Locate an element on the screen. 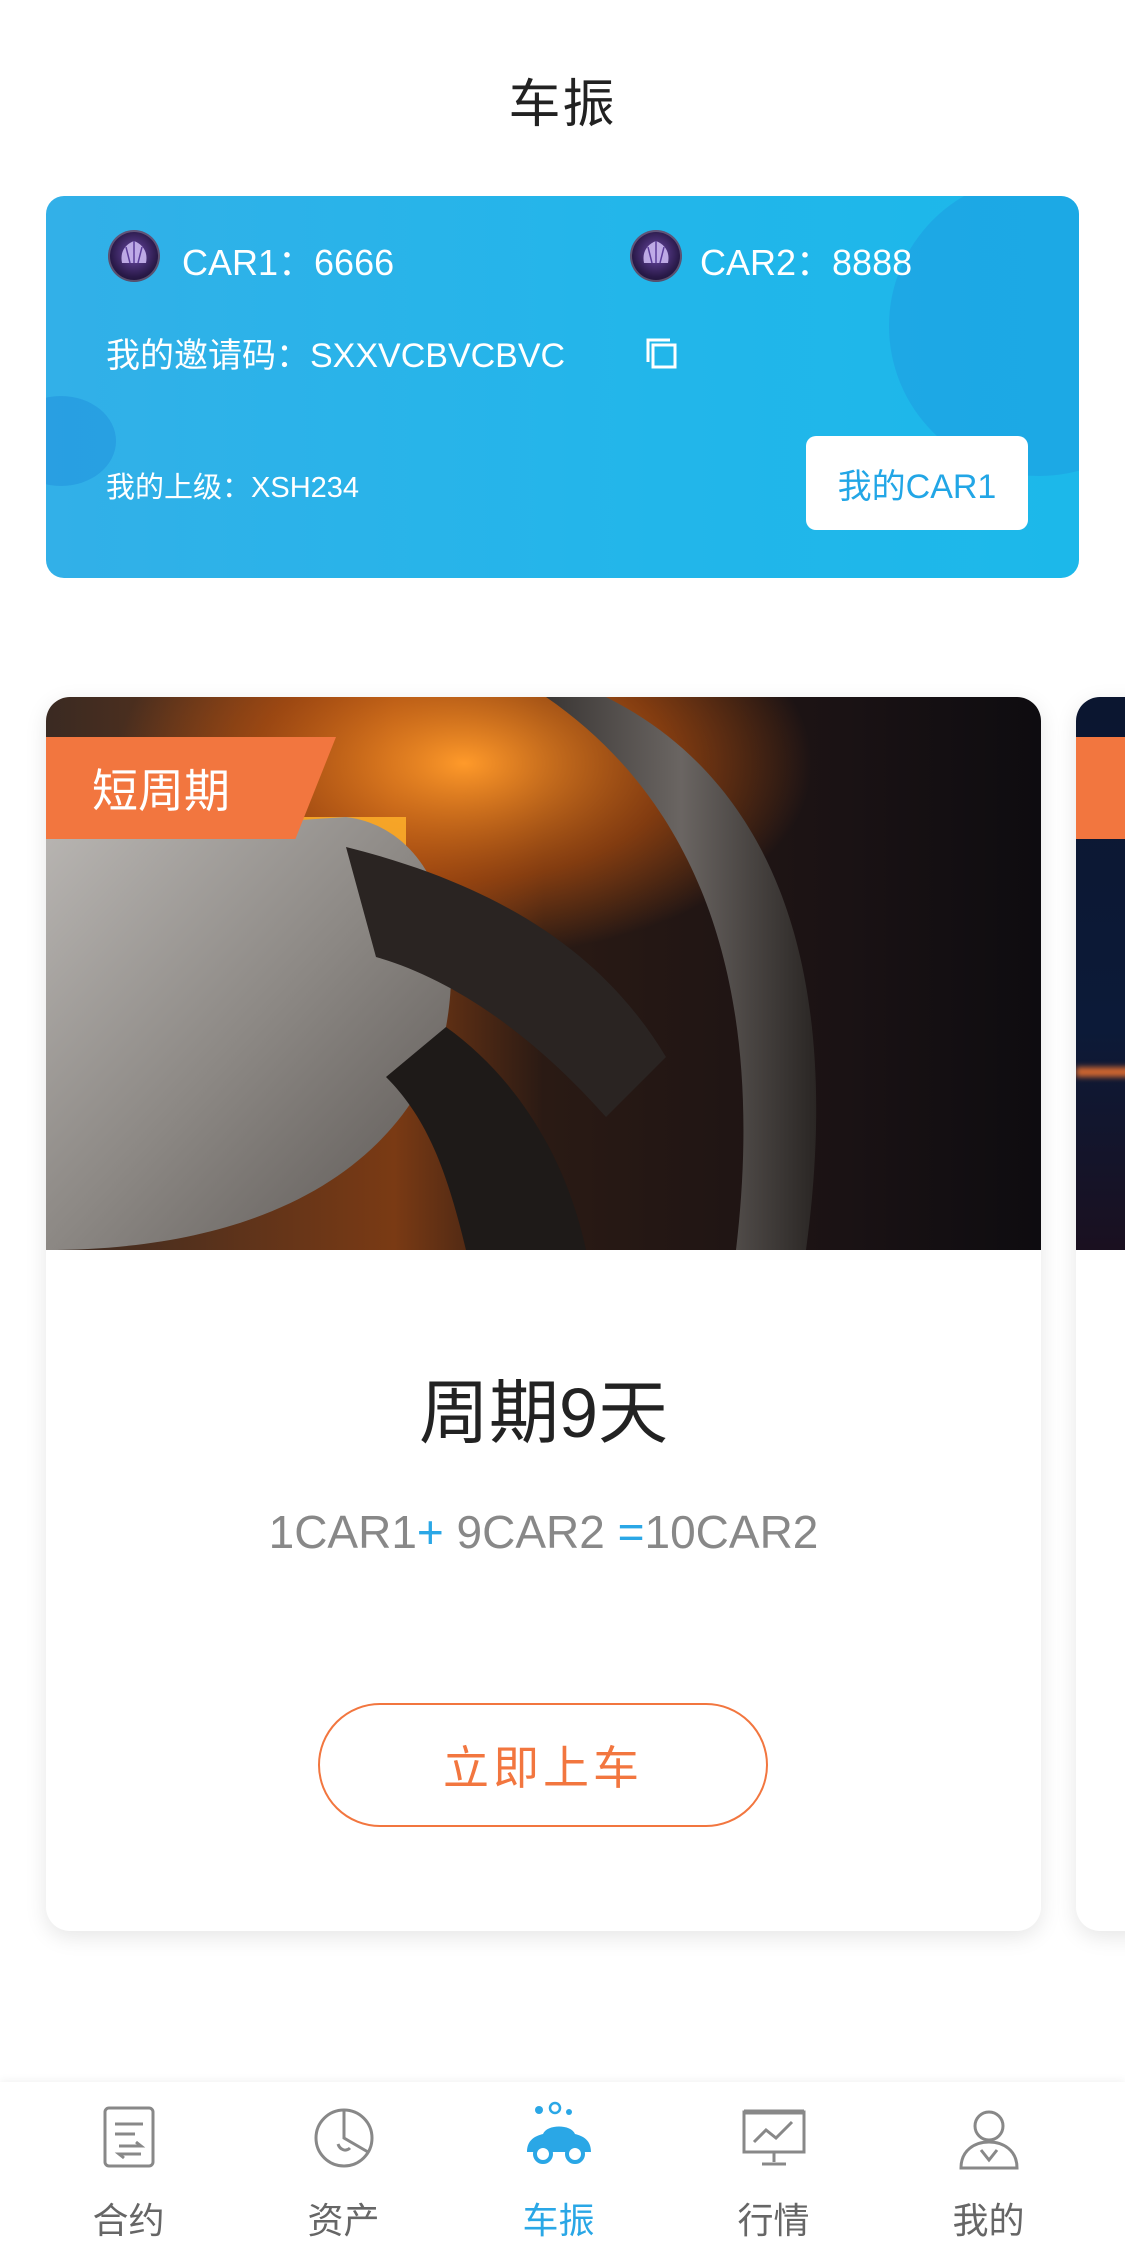 The width and height of the screenshot is (1125, 2268). tab-label: 我的 is located at coordinates (988, 2220).